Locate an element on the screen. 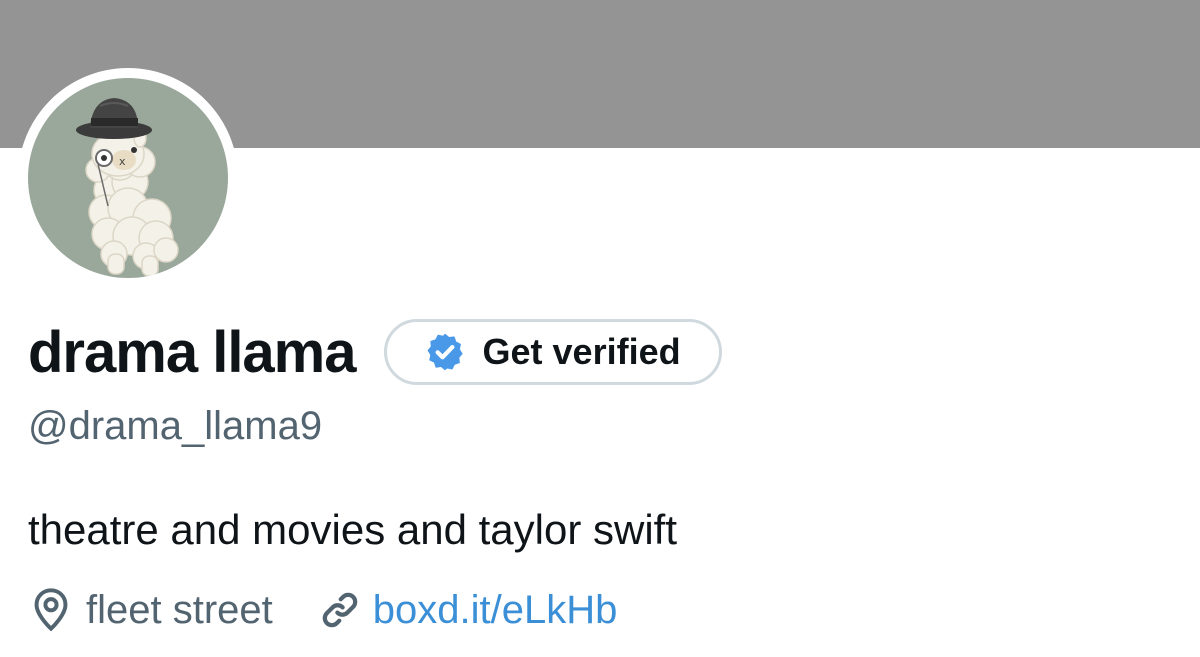 The image size is (1200, 657). profile-bio: theatre and movies and taylor swift is located at coordinates (352, 529).